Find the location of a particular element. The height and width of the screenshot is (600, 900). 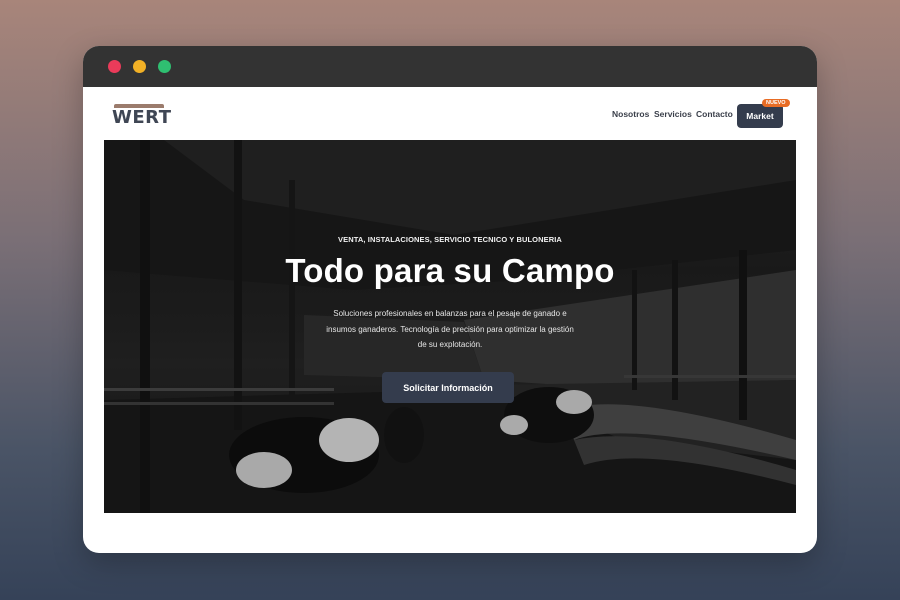

logo-text: WERT is located at coordinates (142, 117).